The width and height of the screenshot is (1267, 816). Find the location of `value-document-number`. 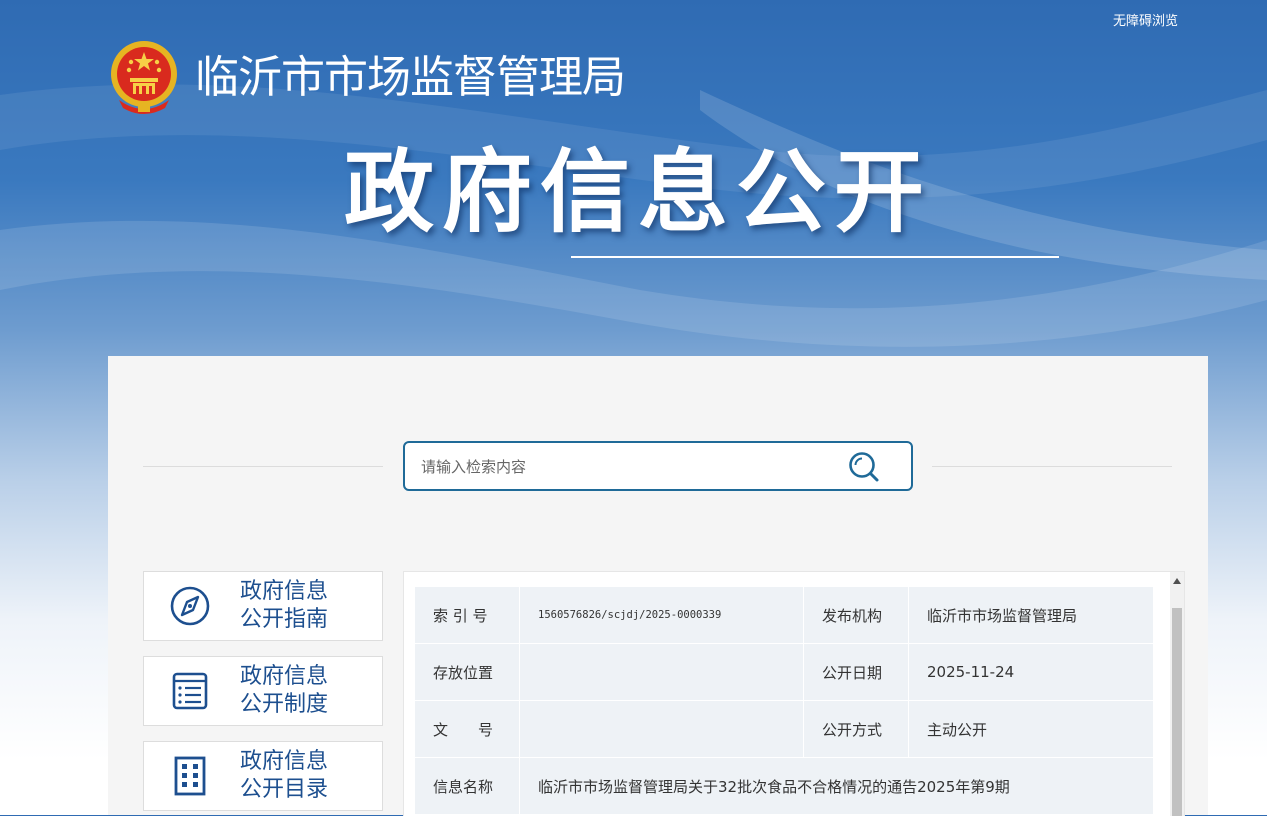

value-document-number is located at coordinates (661, 729).